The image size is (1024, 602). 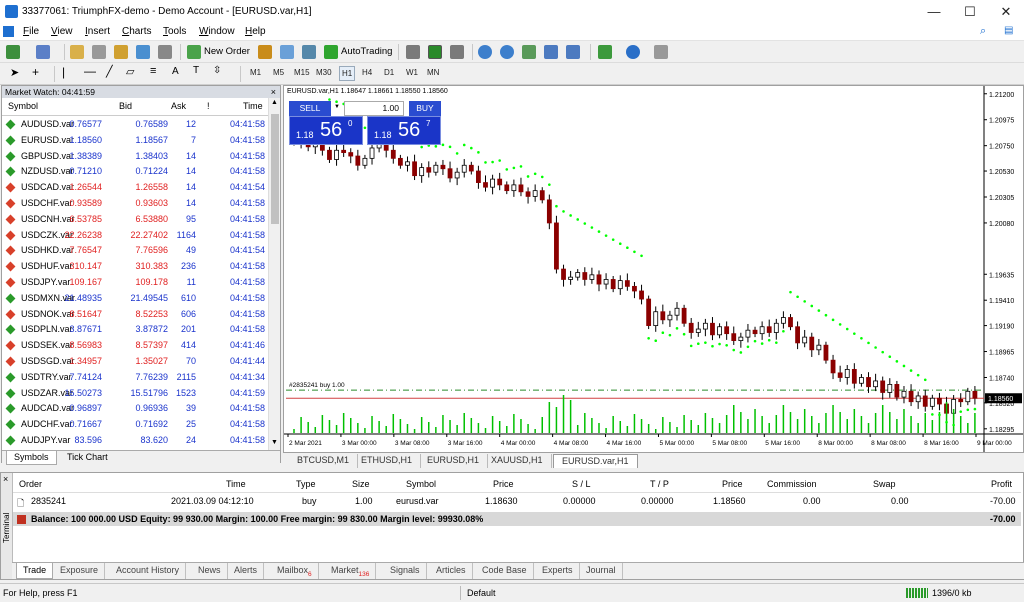 I want to click on chart-tab-xauusd: XAUUSD,H1, so click(x=517, y=461).